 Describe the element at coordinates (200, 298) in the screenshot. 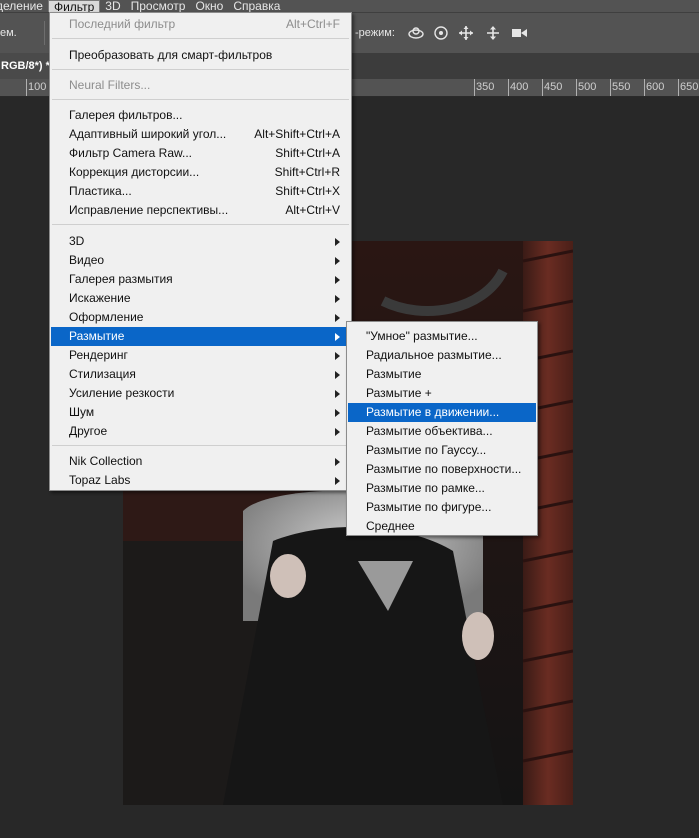

I see `menu-item-distort: Искажение` at that location.